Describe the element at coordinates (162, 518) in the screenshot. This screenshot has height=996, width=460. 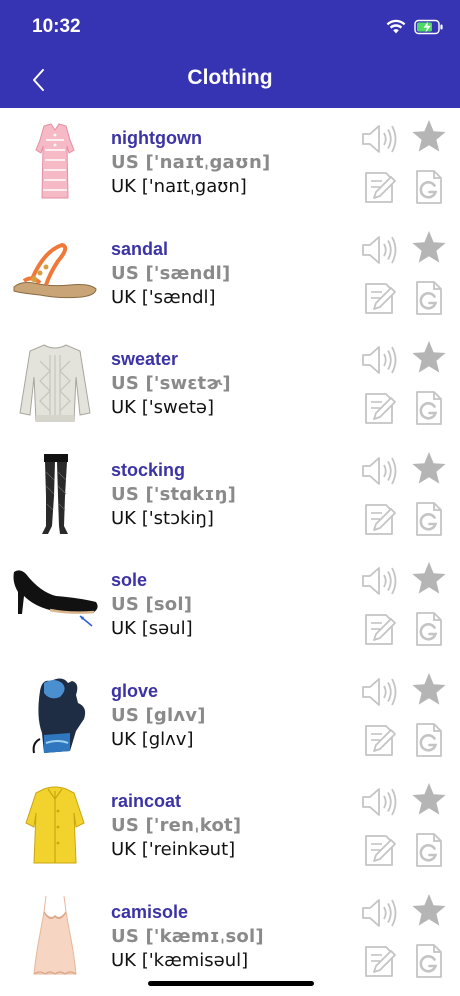
I see `uk-pronunciation: UK ['stɔkiŋ]` at that location.